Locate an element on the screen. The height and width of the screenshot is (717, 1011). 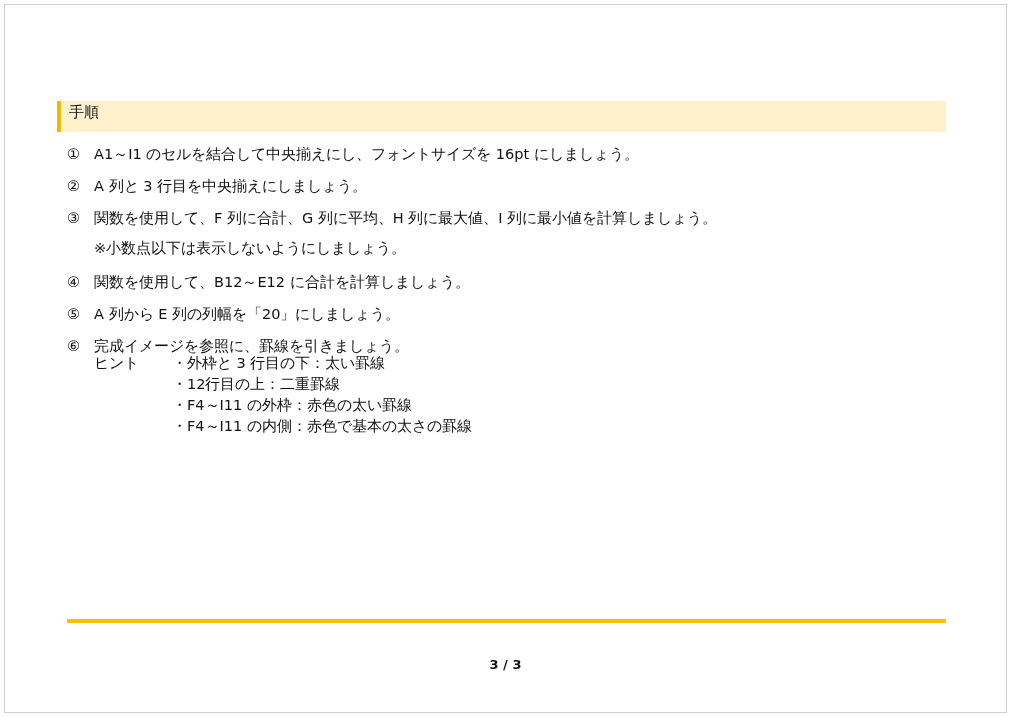
hint-item: ・12行目の上：二重罫線 is located at coordinates (257, 384).